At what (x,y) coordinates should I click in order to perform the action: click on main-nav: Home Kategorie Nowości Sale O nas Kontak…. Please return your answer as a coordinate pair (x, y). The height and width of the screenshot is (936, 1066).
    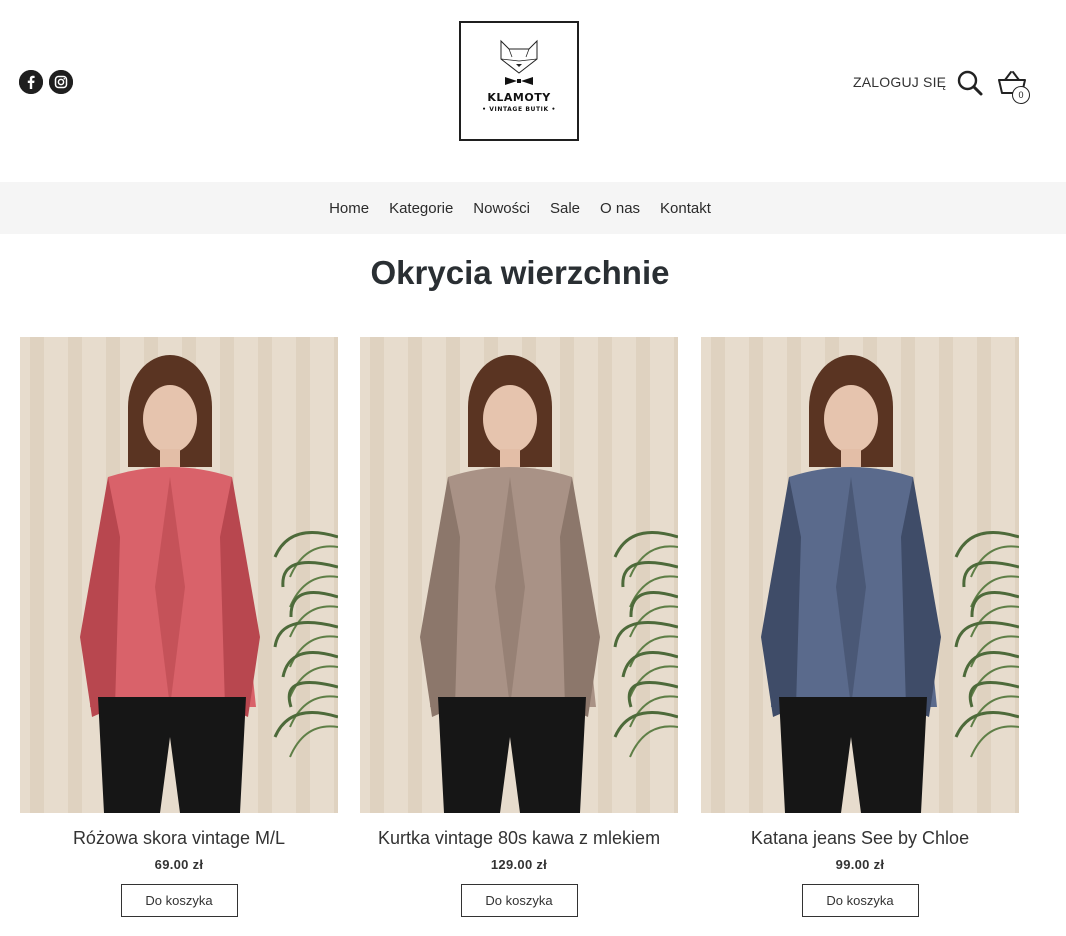
    Looking at the image, I should click on (533, 208).